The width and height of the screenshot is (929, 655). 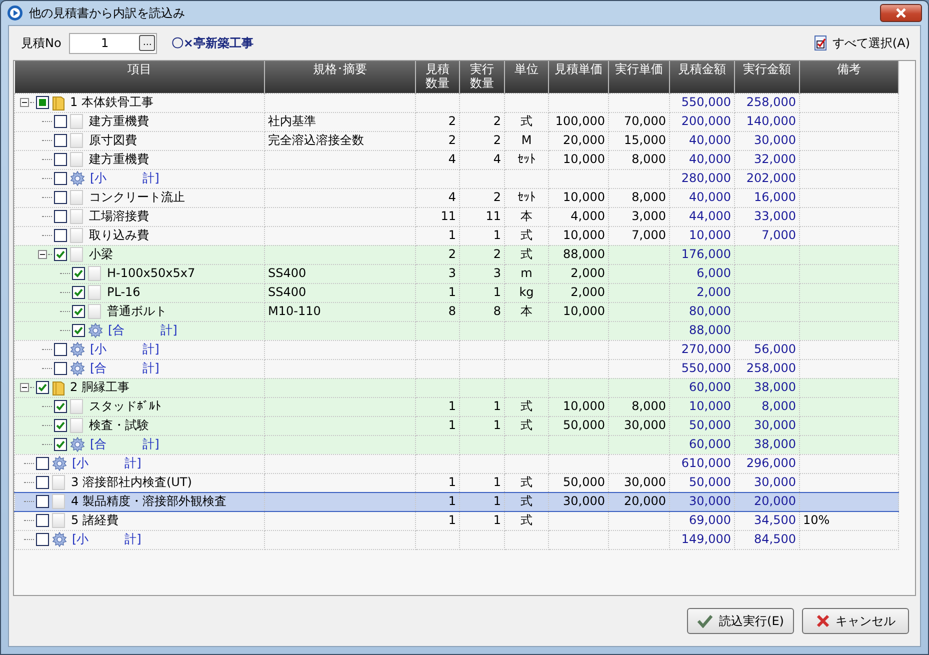 What do you see at coordinates (438, 273) in the screenshot?
I see `quantity-cell: 3` at bounding box center [438, 273].